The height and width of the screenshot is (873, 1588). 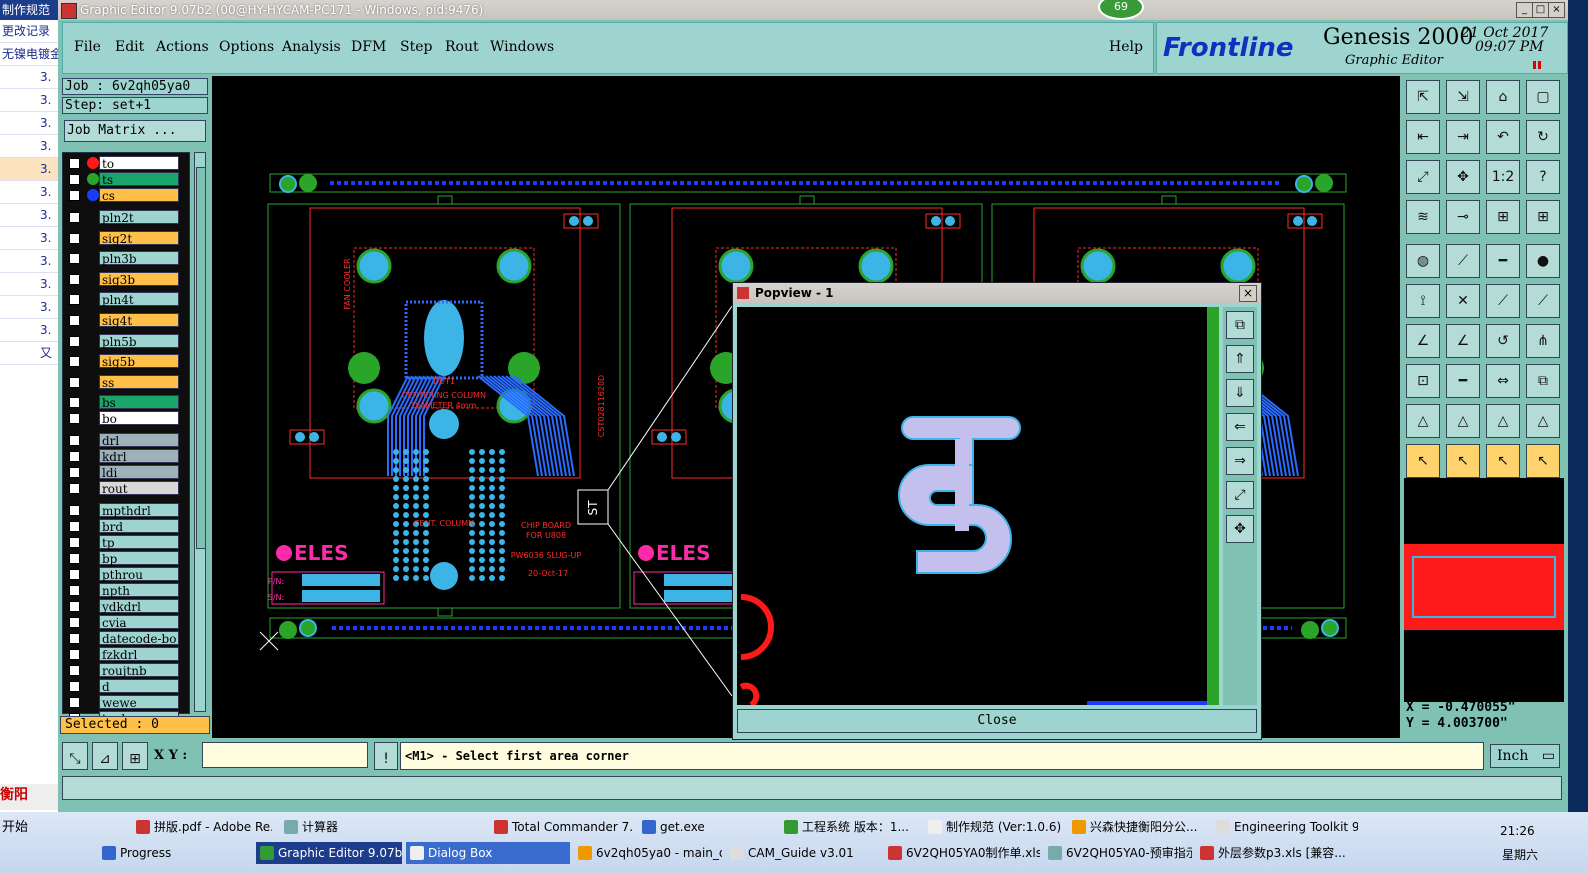 What do you see at coordinates (1463, 461) in the screenshot?
I see `pointer-2-icon: ↖` at bounding box center [1463, 461].